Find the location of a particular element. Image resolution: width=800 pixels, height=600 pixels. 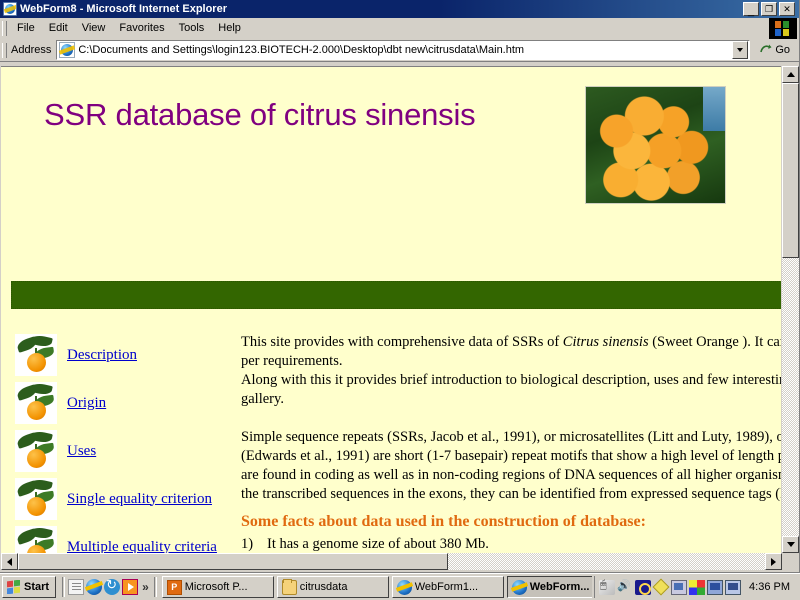

address-label: Address is located at coordinates (31, 50).